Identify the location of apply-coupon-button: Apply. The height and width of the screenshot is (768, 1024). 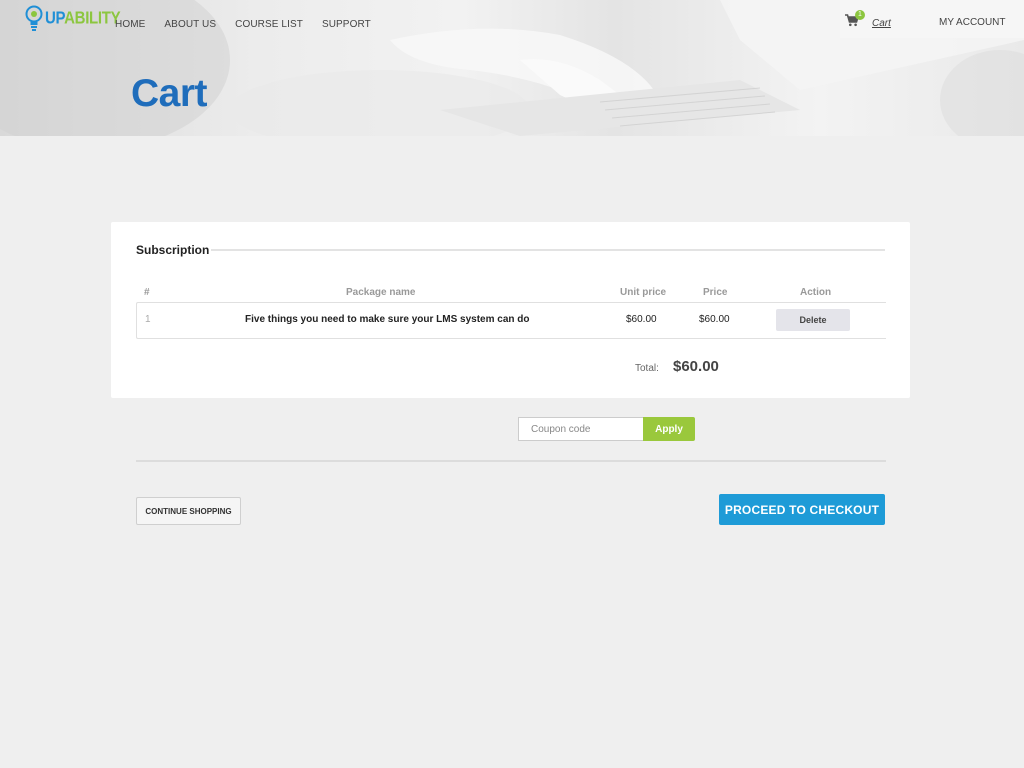
(669, 429).